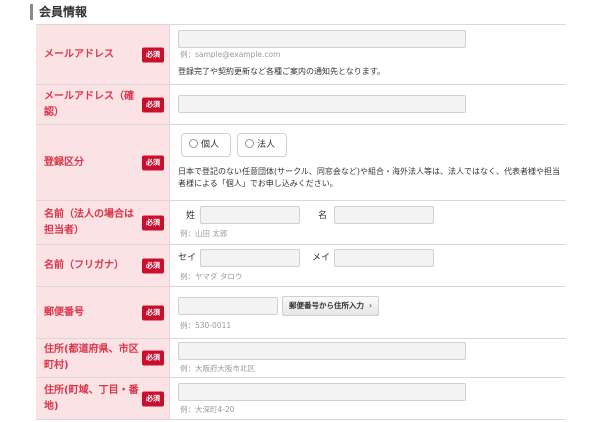 Image resolution: width=600 pixels, height=422 pixels. What do you see at coordinates (58, 12) in the screenshot?
I see `section-title: 会員情報` at bounding box center [58, 12].